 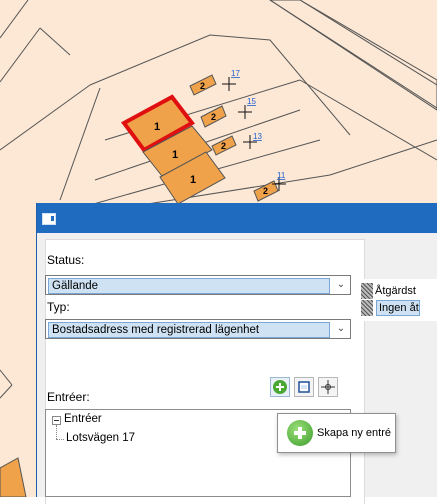 I want to click on frame-icon, so click(x=304, y=387).